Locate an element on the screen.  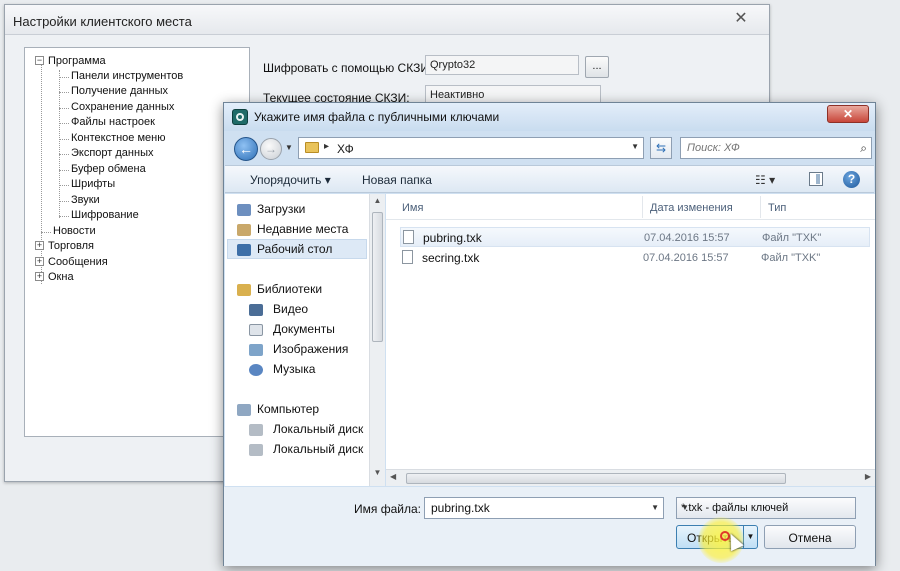
back-arrow-icon: ← is located at coordinates (246, 149).